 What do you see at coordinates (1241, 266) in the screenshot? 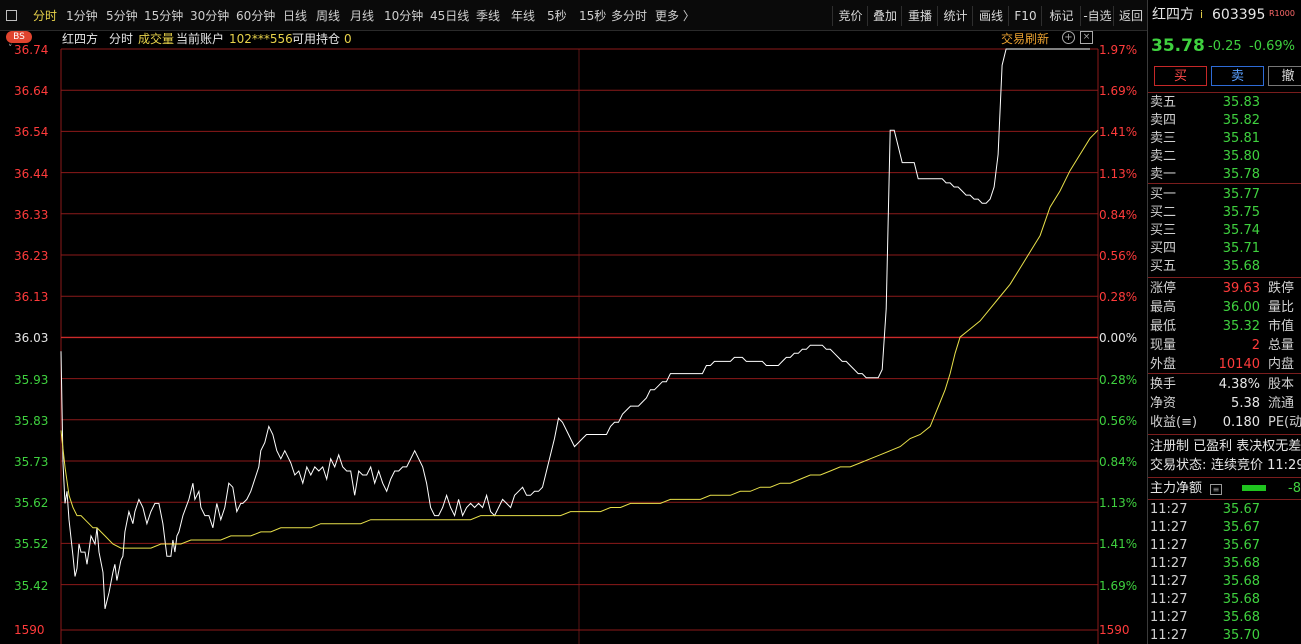
I see `bid-row-value: 35.68` at bounding box center [1241, 266].